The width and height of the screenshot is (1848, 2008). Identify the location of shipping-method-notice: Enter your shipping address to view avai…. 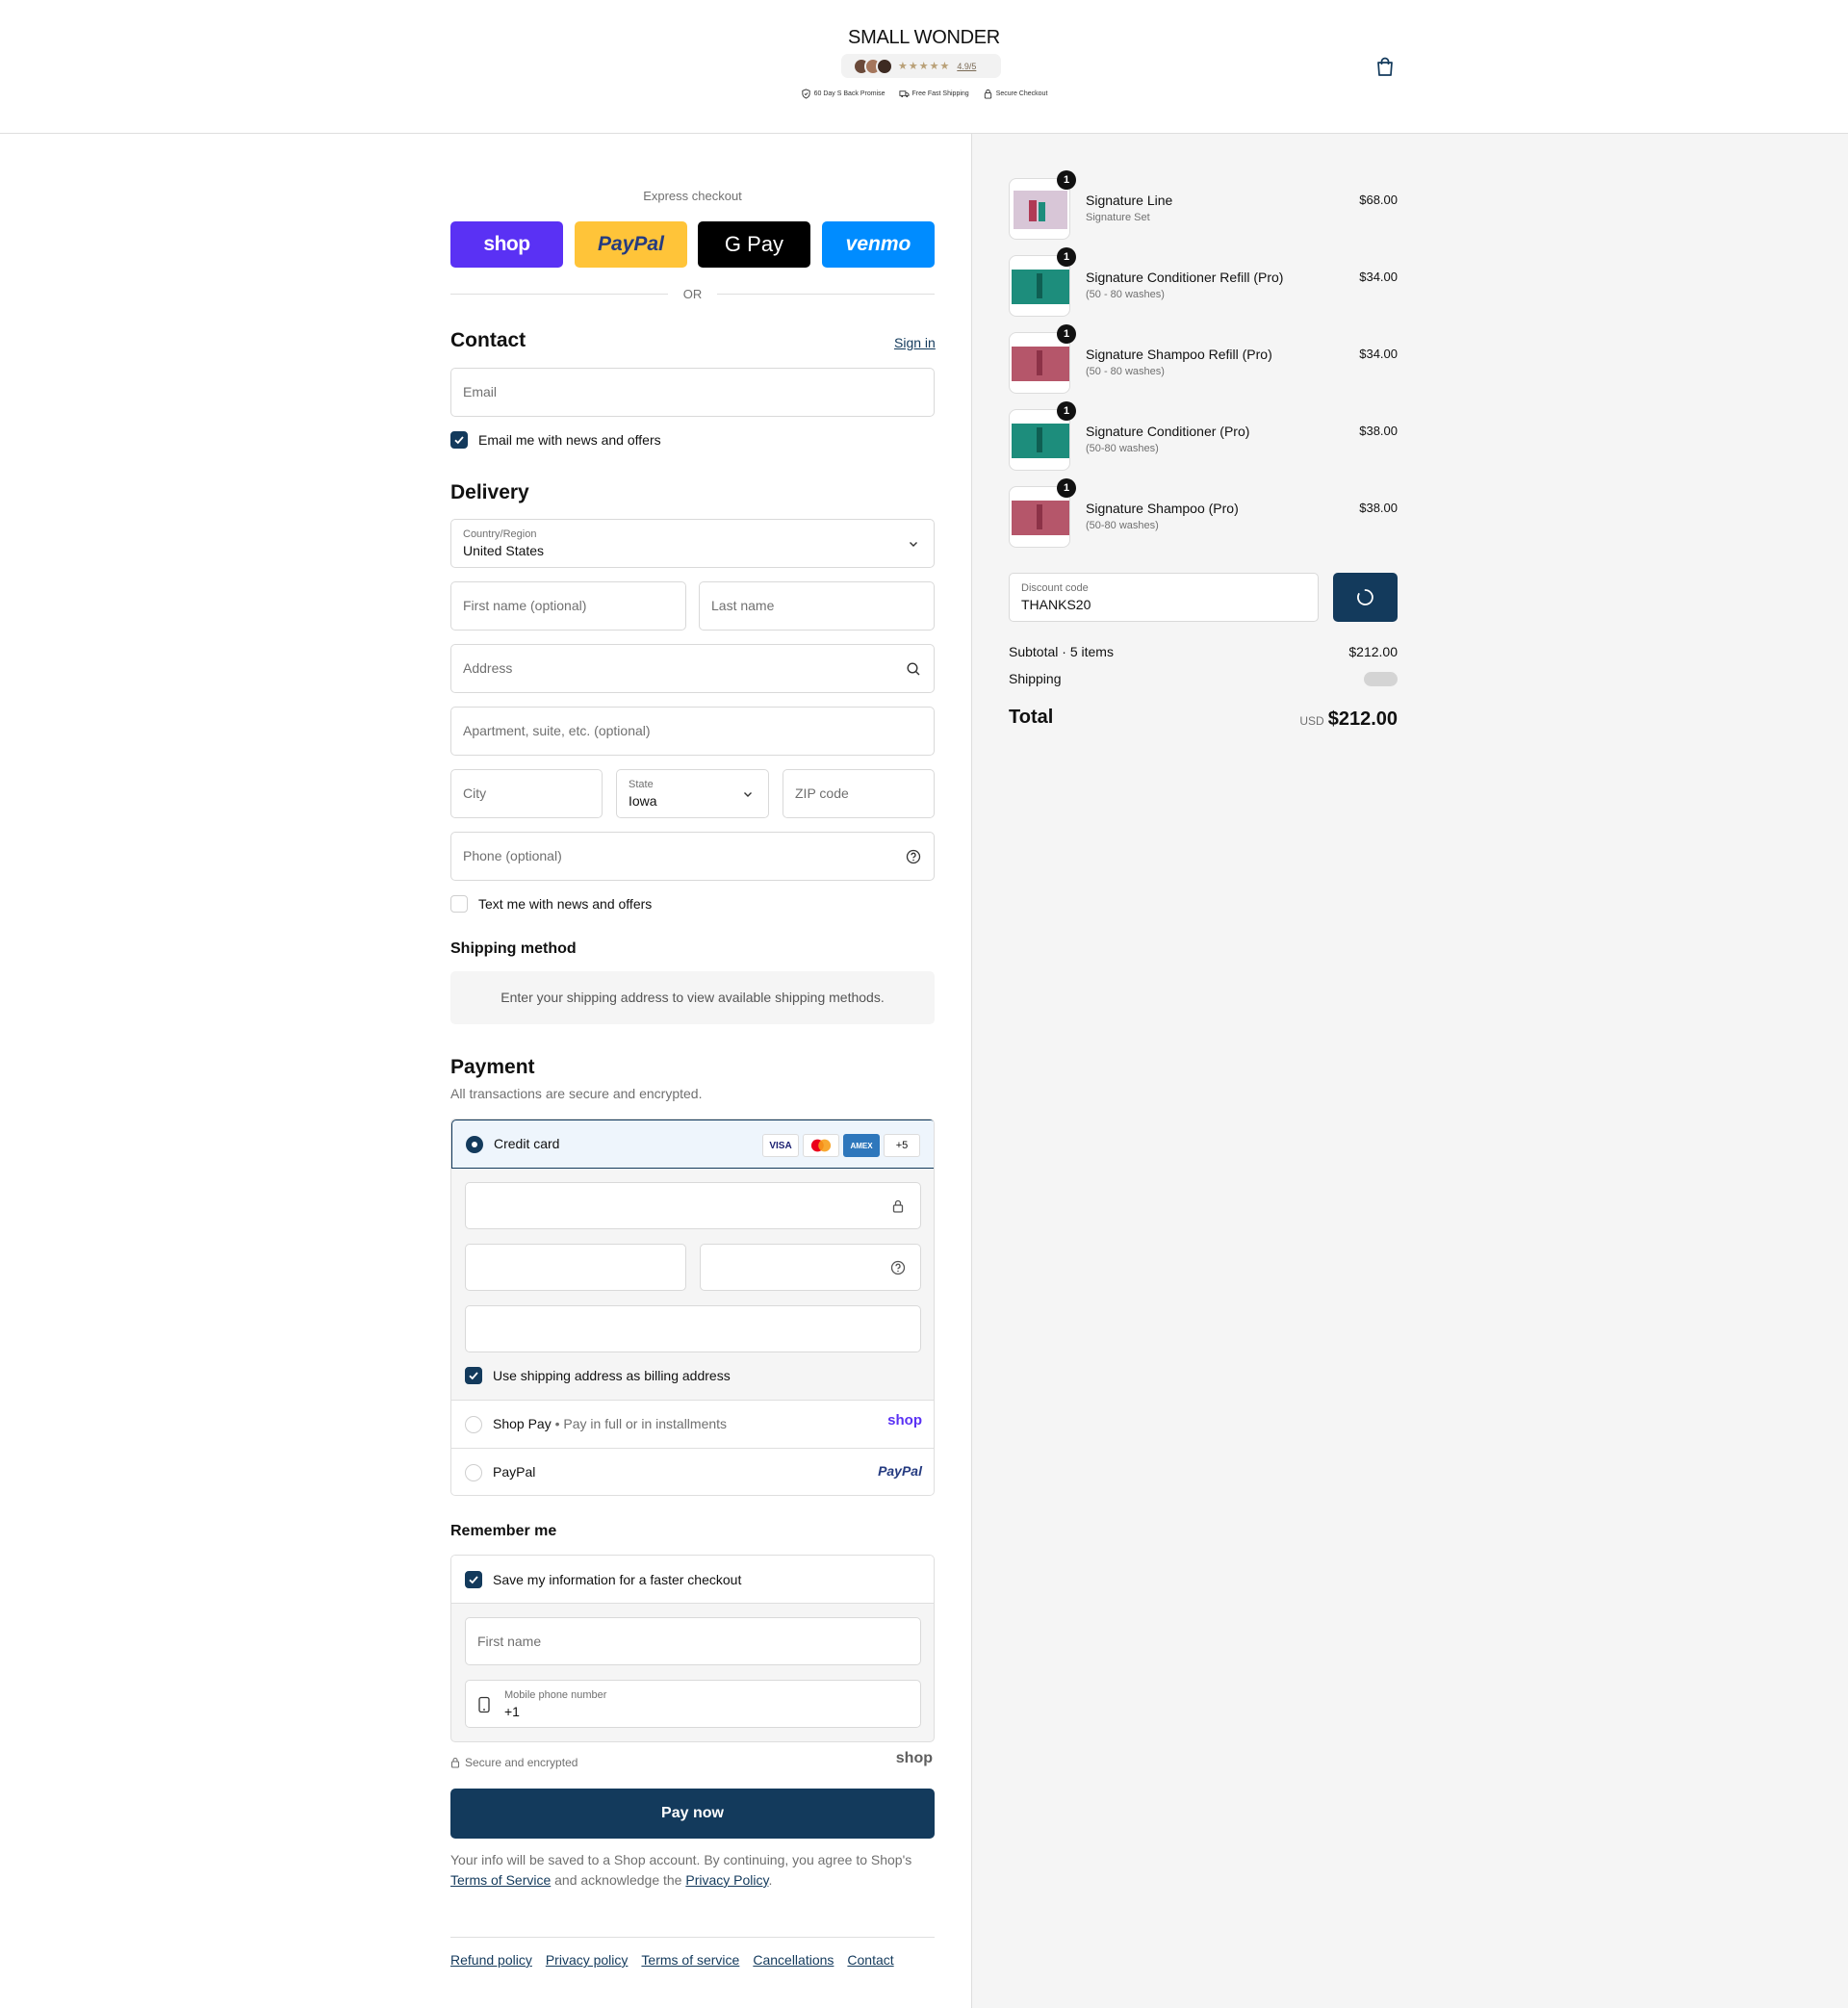
(692, 997).